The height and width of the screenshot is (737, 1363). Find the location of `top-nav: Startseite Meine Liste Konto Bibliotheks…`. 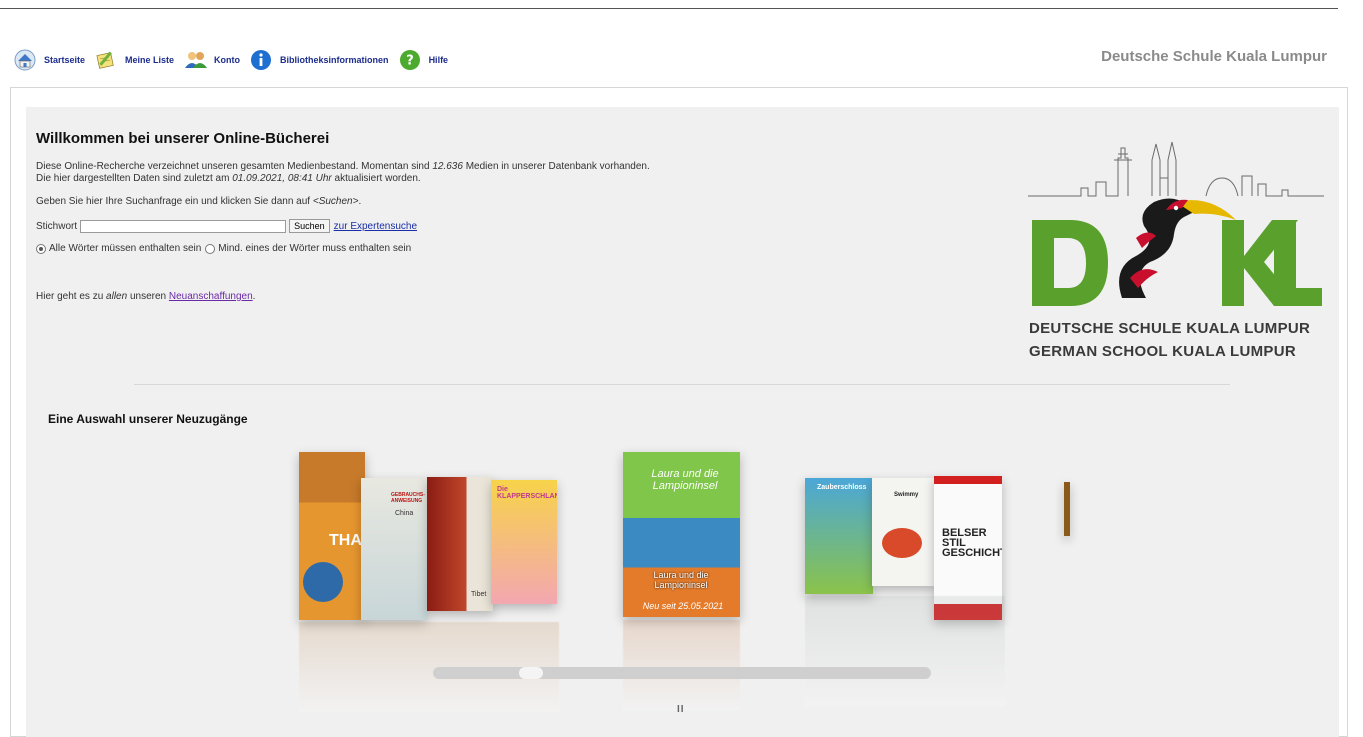

top-nav: Startseite Meine Liste Konto Bibliotheks… is located at coordinates (236, 60).